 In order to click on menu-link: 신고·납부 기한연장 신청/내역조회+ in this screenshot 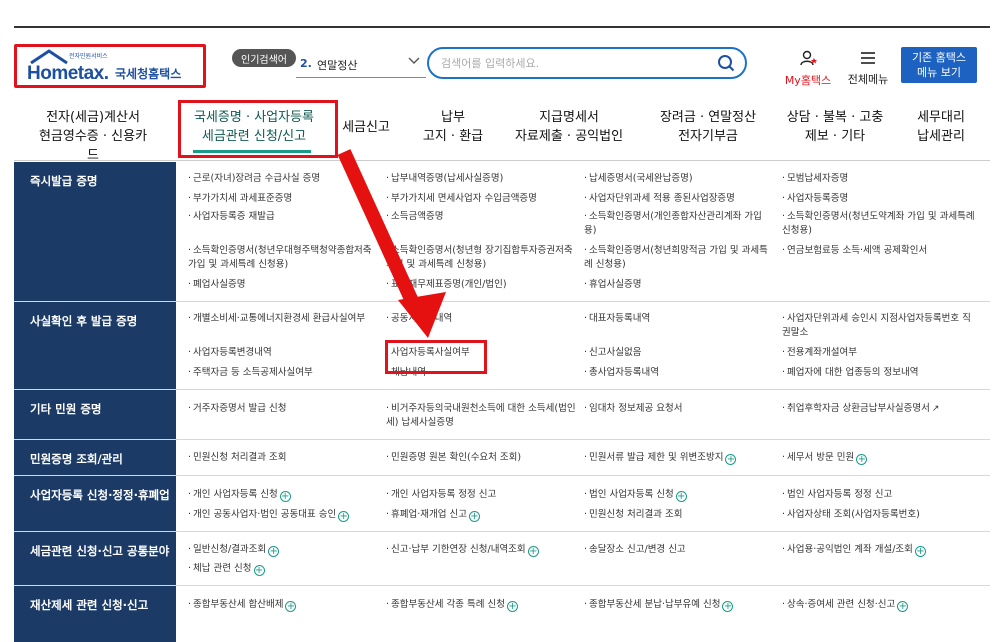, I will do `click(484, 550)`.